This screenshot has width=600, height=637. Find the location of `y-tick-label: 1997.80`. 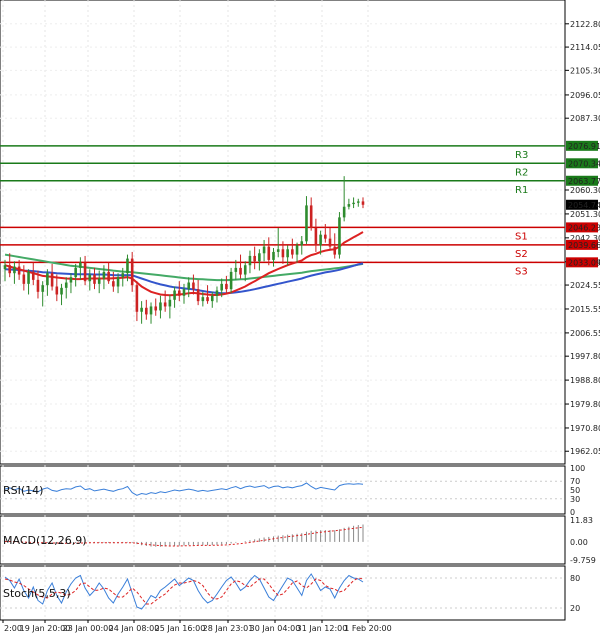

y-tick-label: 1997.80 is located at coordinates (585, 356).